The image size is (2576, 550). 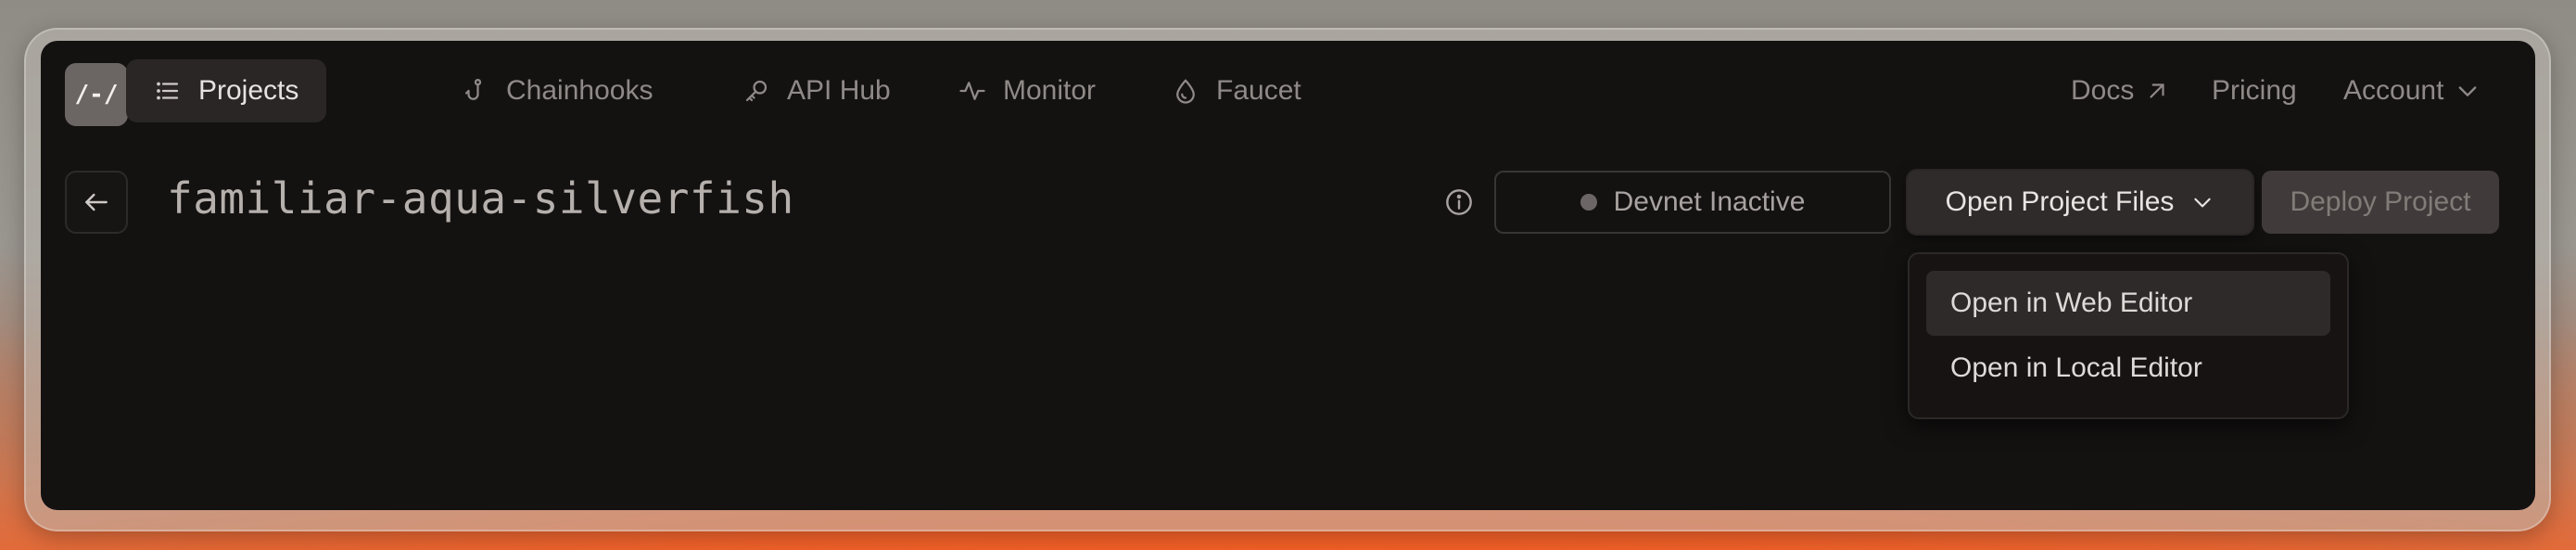 What do you see at coordinates (1588, 202) in the screenshot?
I see `status-dot` at bounding box center [1588, 202].